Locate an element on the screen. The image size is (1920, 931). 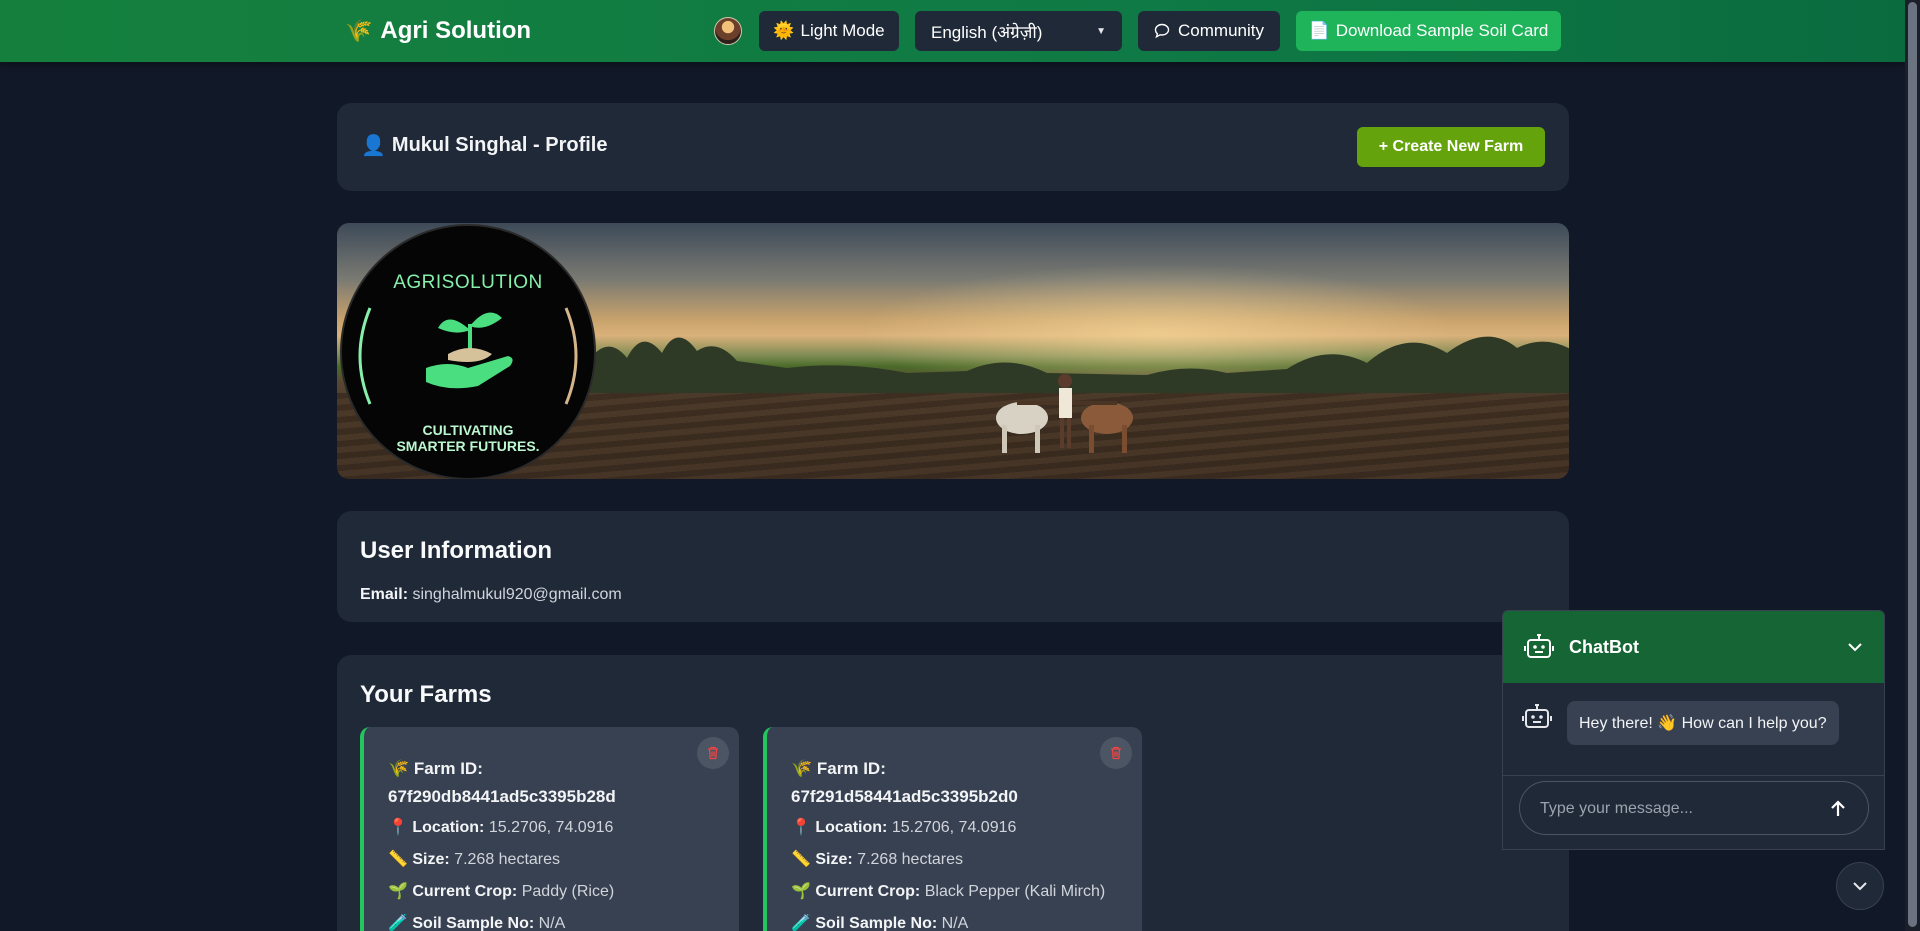
farmer-with-oxen-illustration is located at coordinates (1064, 413).